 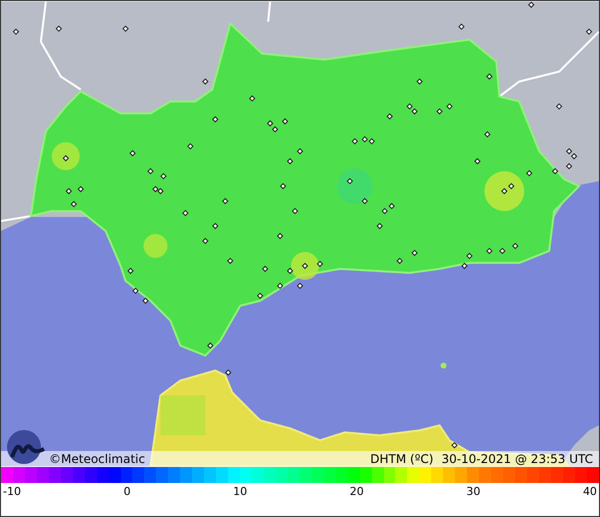 What do you see at coordinates (127, 491) in the screenshot?
I see `scale-tick-label: 0` at bounding box center [127, 491].